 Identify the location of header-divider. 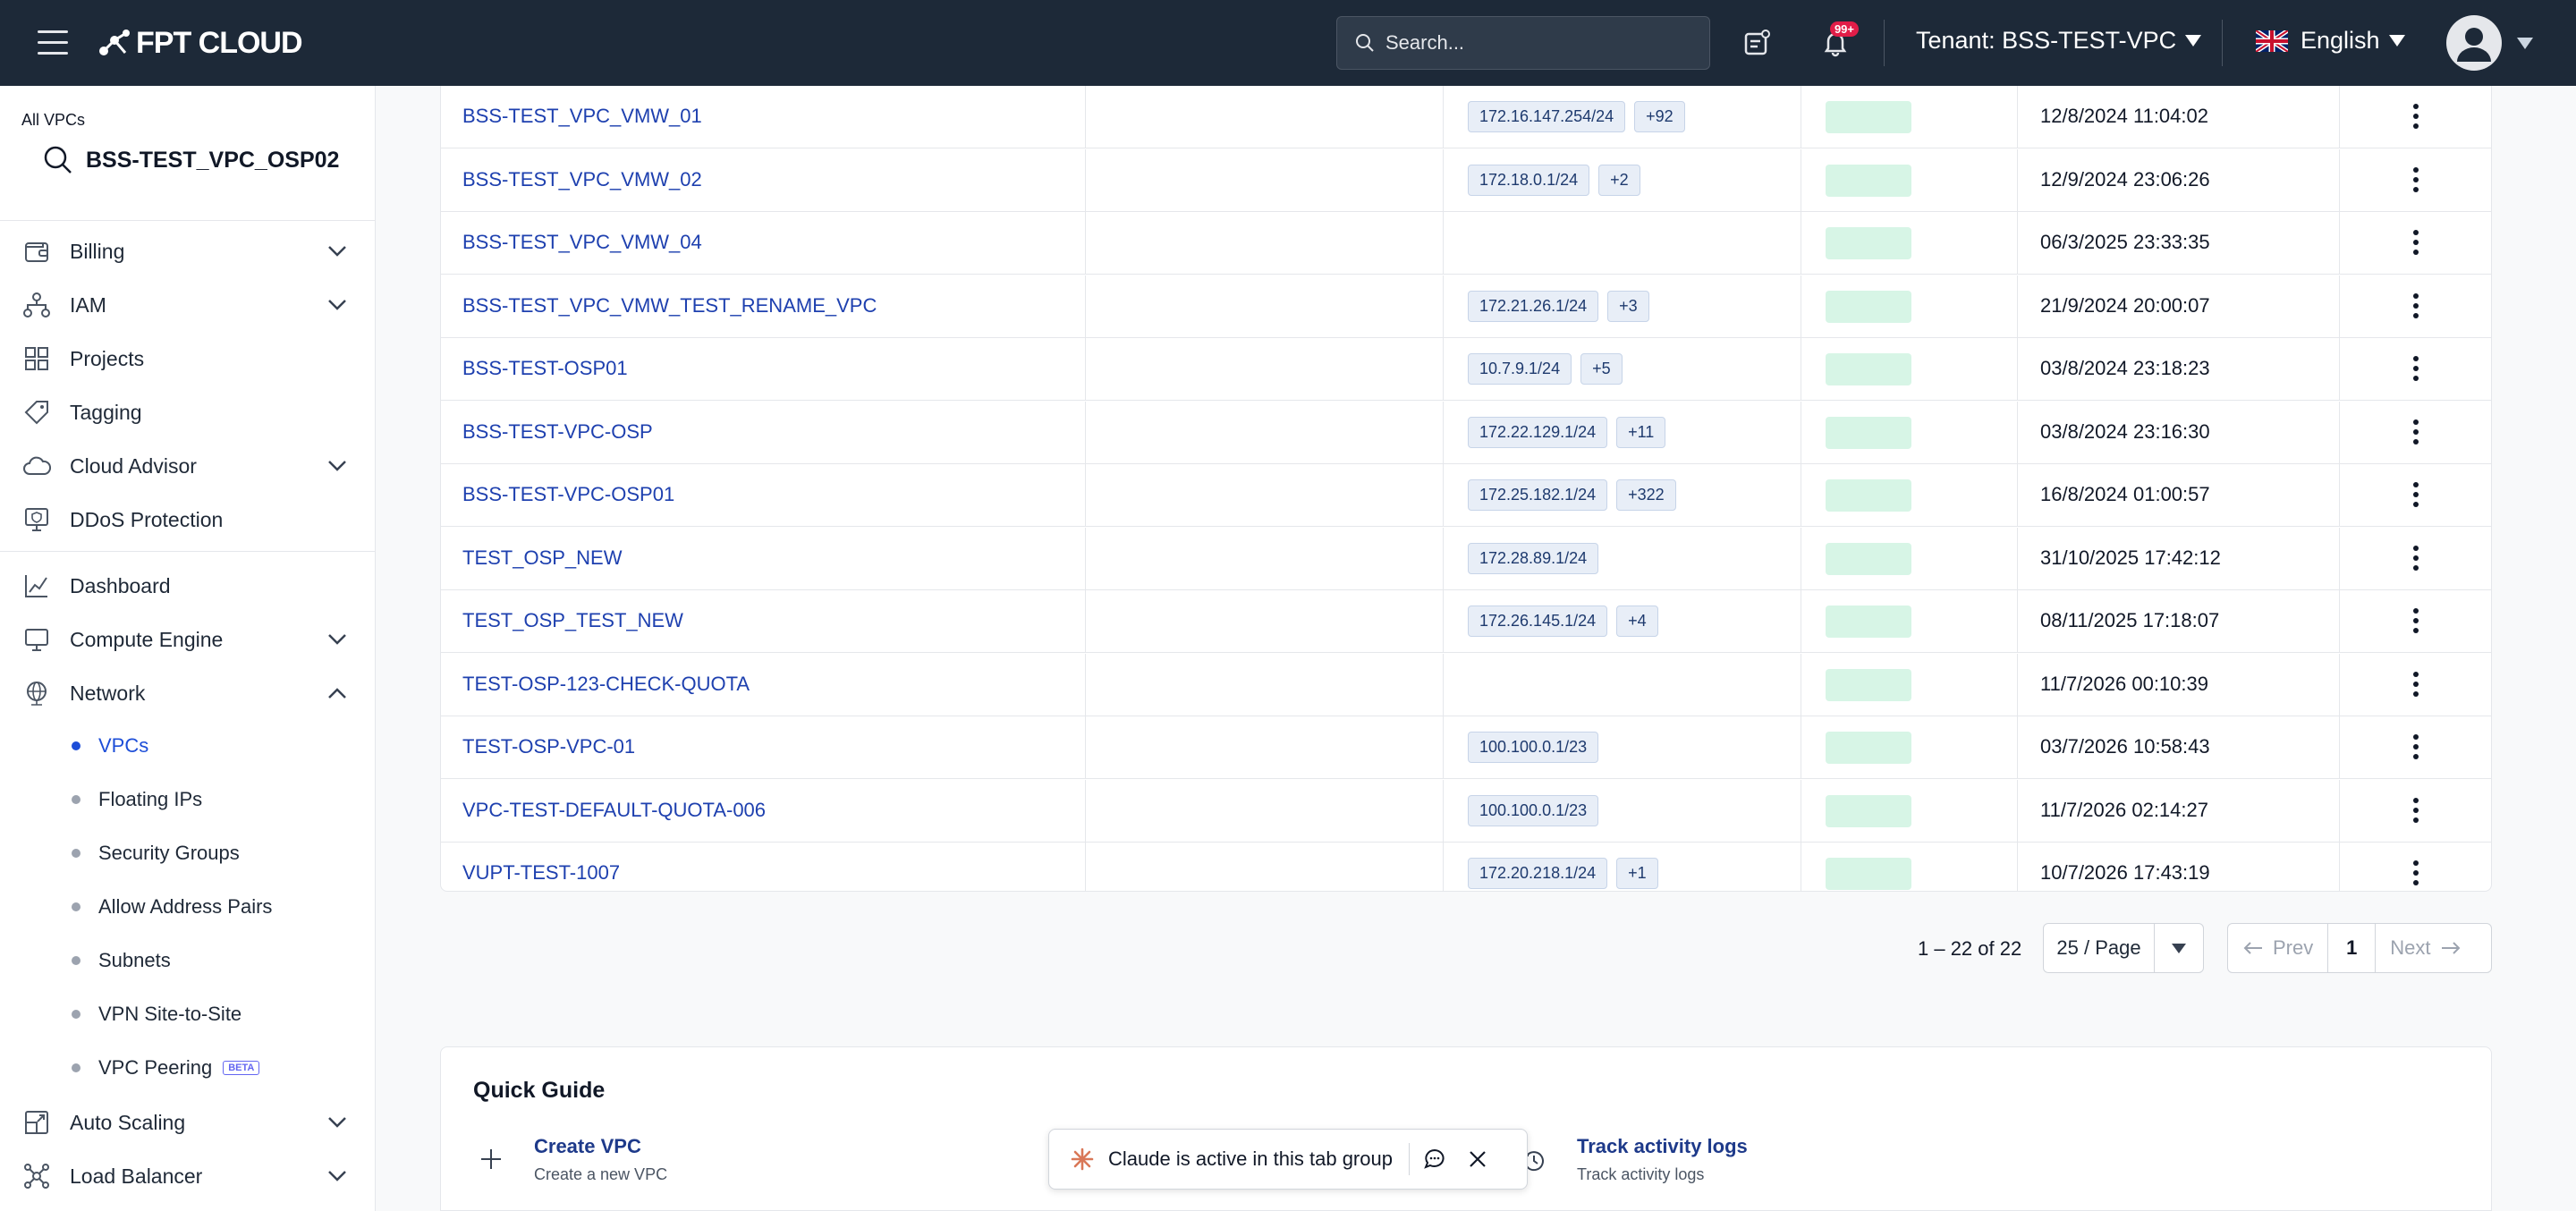
(1884, 43).